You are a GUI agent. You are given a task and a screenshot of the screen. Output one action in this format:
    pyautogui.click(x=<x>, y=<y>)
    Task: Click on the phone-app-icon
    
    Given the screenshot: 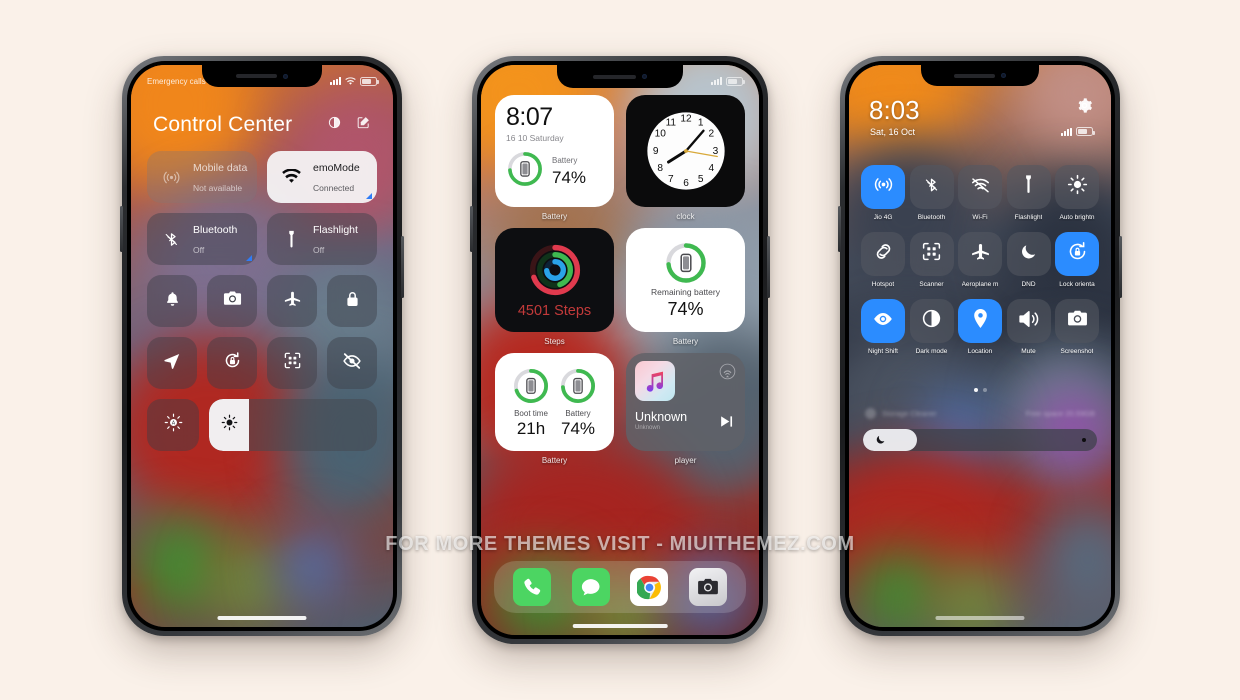 What is the action you would take?
    pyautogui.click(x=532, y=587)
    